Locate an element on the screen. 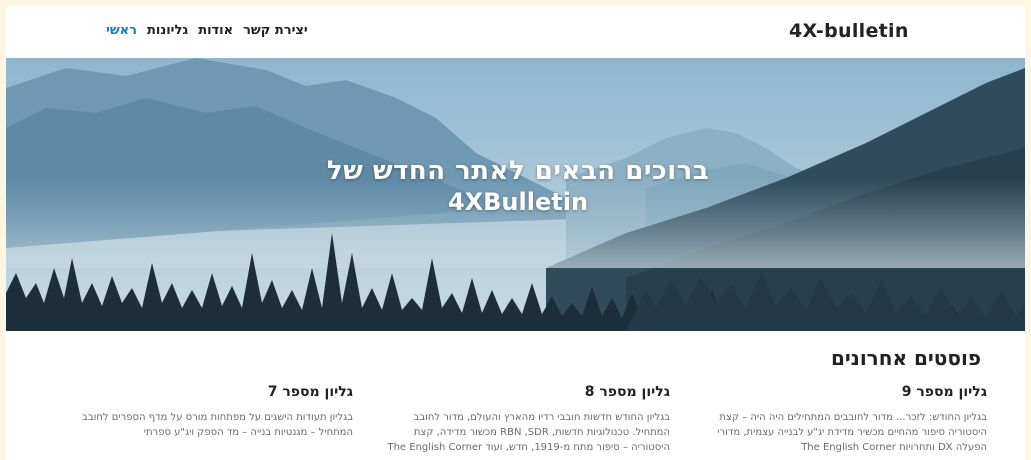 The width and height of the screenshot is (1031, 460). hero-heading: ברוכים הבאים לאתר החדש של 4XBulletin is located at coordinates (515, 186).